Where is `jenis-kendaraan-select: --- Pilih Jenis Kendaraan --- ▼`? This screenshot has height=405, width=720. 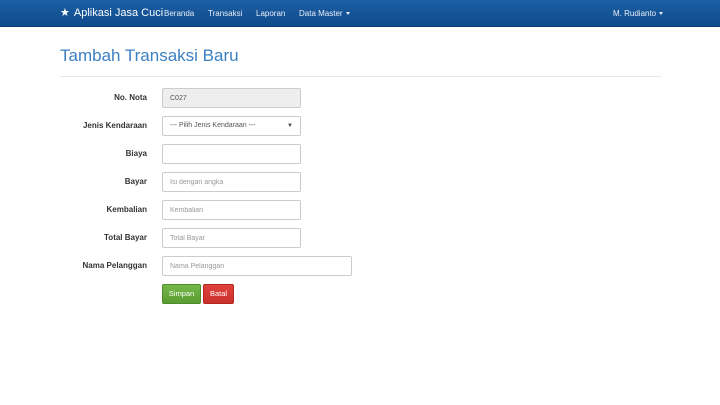 jenis-kendaraan-select: --- Pilih Jenis Kendaraan --- ▼ is located at coordinates (231, 126).